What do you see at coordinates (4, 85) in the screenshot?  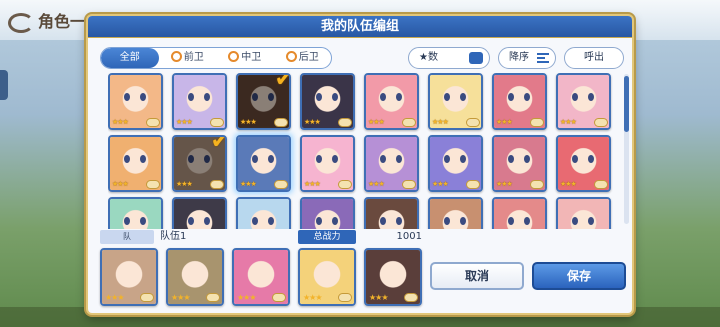 I see `background-side-tab` at bounding box center [4, 85].